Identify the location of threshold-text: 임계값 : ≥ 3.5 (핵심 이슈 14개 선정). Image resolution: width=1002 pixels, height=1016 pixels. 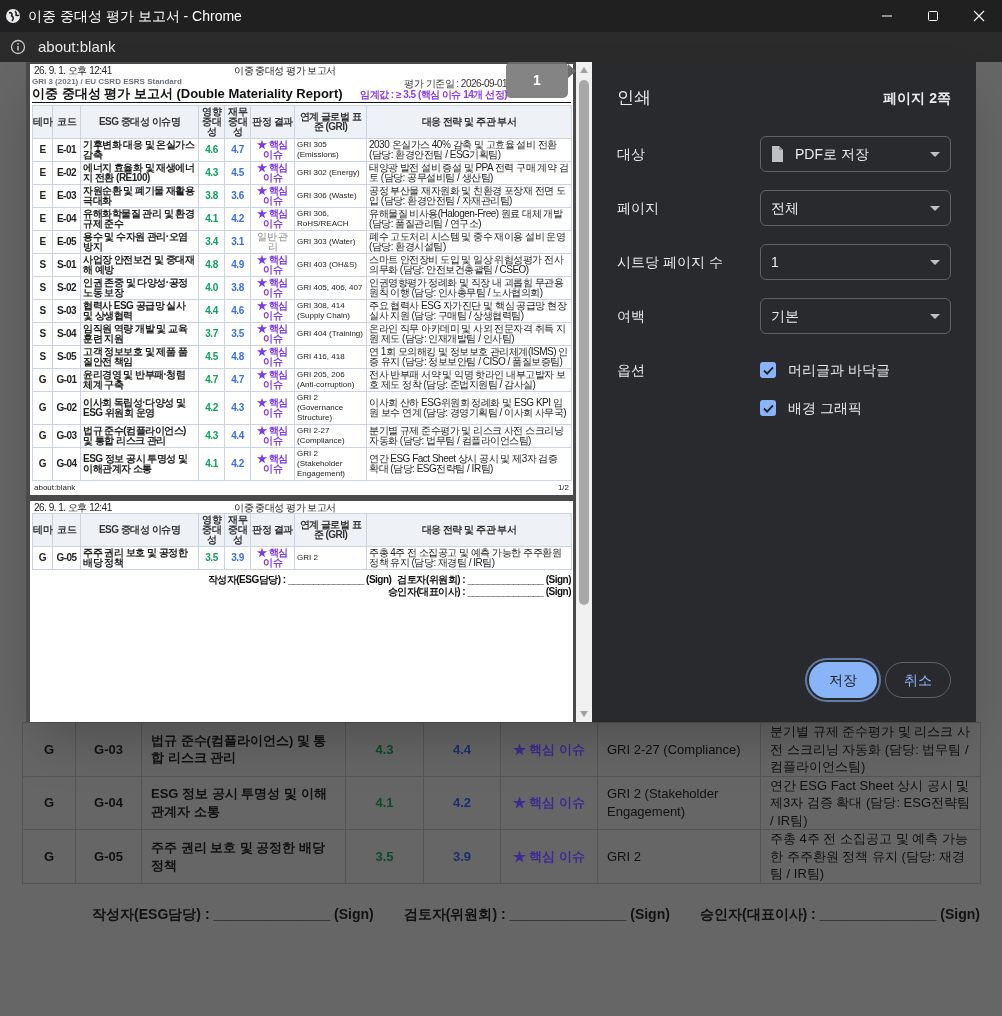
(433, 94).